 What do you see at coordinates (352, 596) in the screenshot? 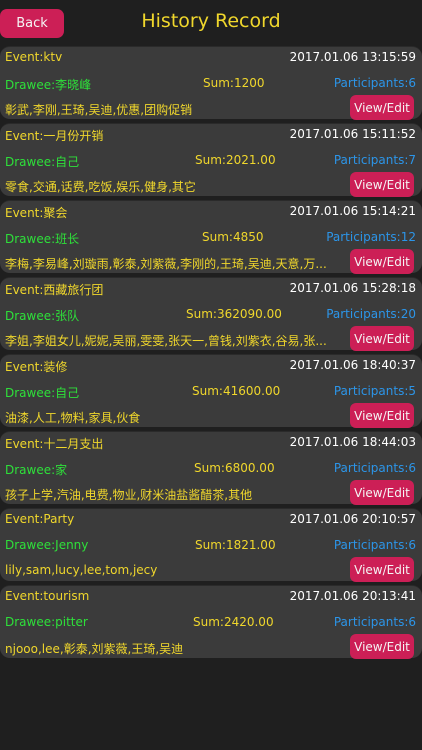
I see `record-date: 2017.01.06 20:13:41` at bounding box center [352, 596].